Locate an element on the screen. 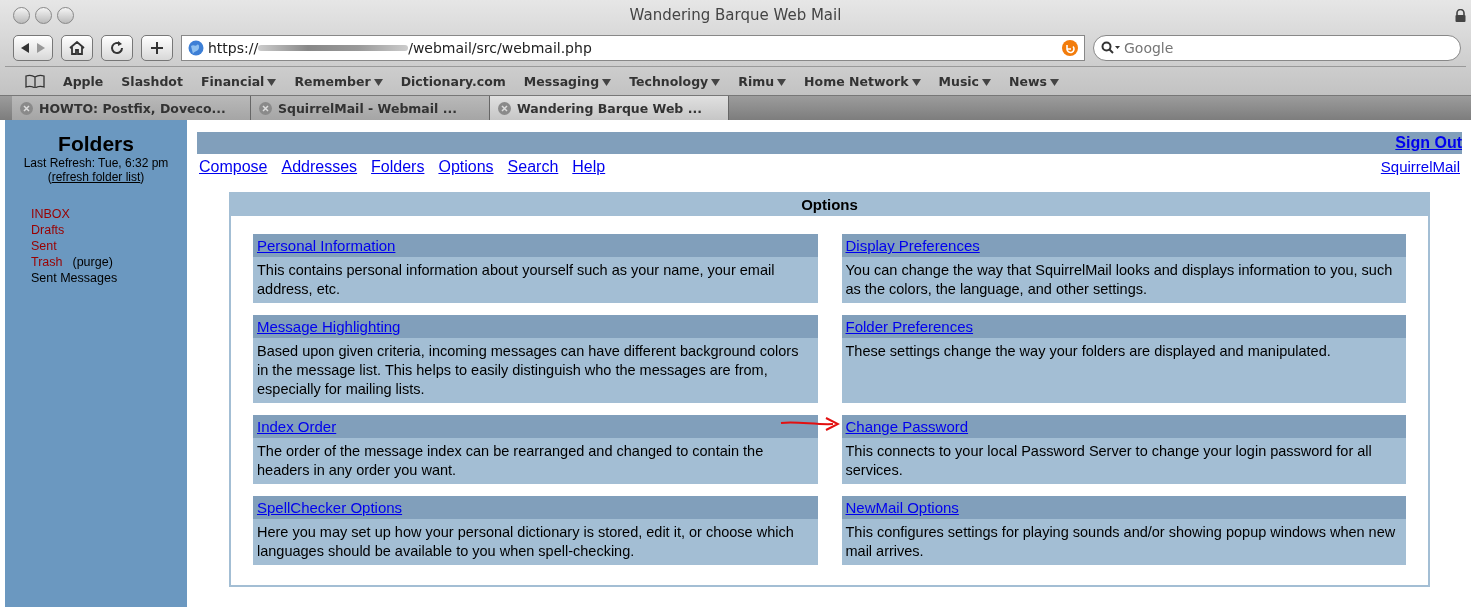  home-icon is located at coordinates (77, 48).